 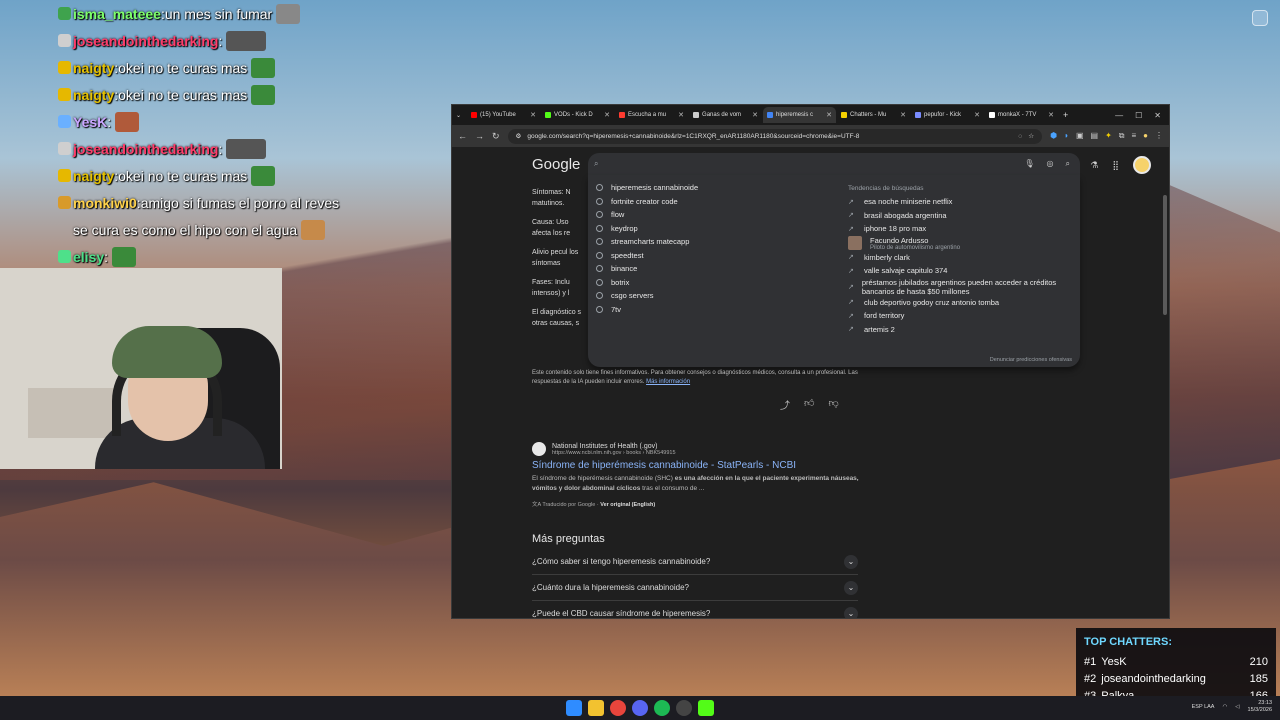 What do you see at coordinates (1260, 18) in the screenshot?
I see `overlay-corner-icon` at bounding box center [1260, 18].